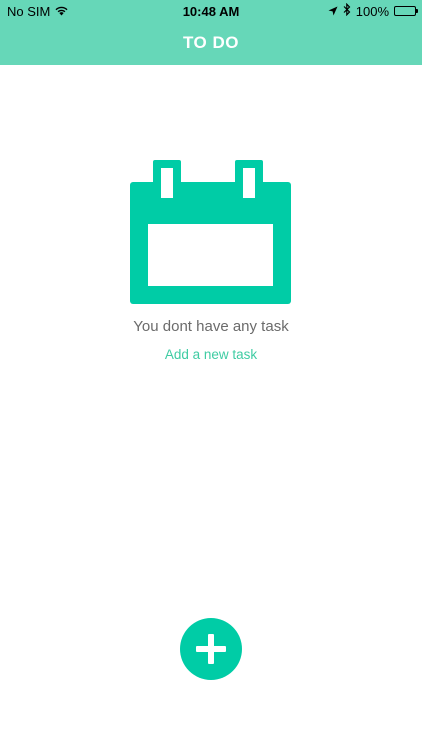 This screenshot has height=750, width=422. What do you see at coordinates (406, 11) in the screenshot?
I see `battery-icon` at bounding box center [406, 11].